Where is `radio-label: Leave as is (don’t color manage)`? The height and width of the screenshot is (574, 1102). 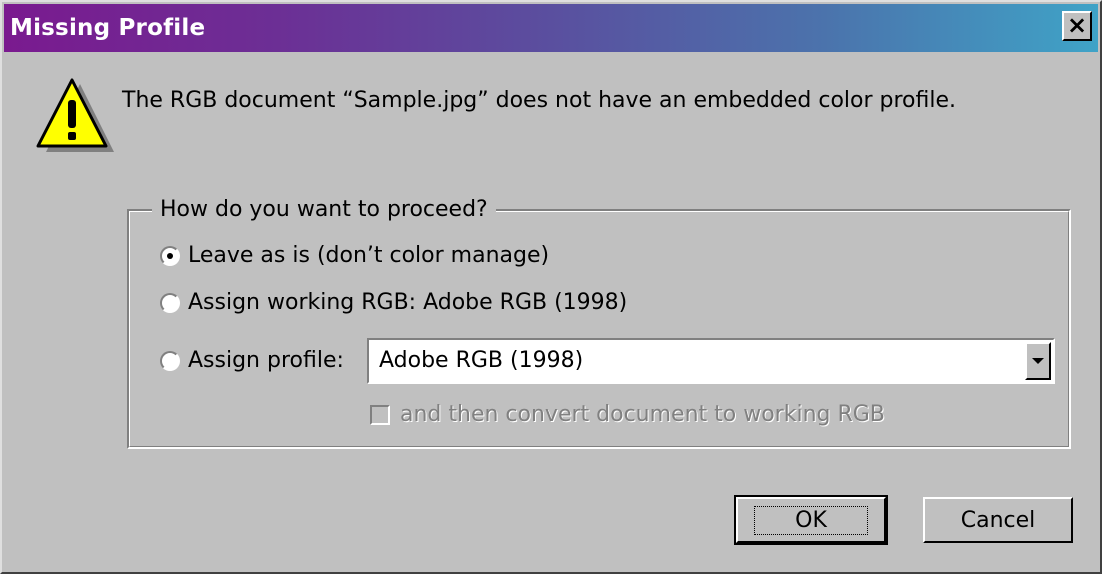 radio-label: Leave as is (don’t color manage) is located at coordinates (369, 255).